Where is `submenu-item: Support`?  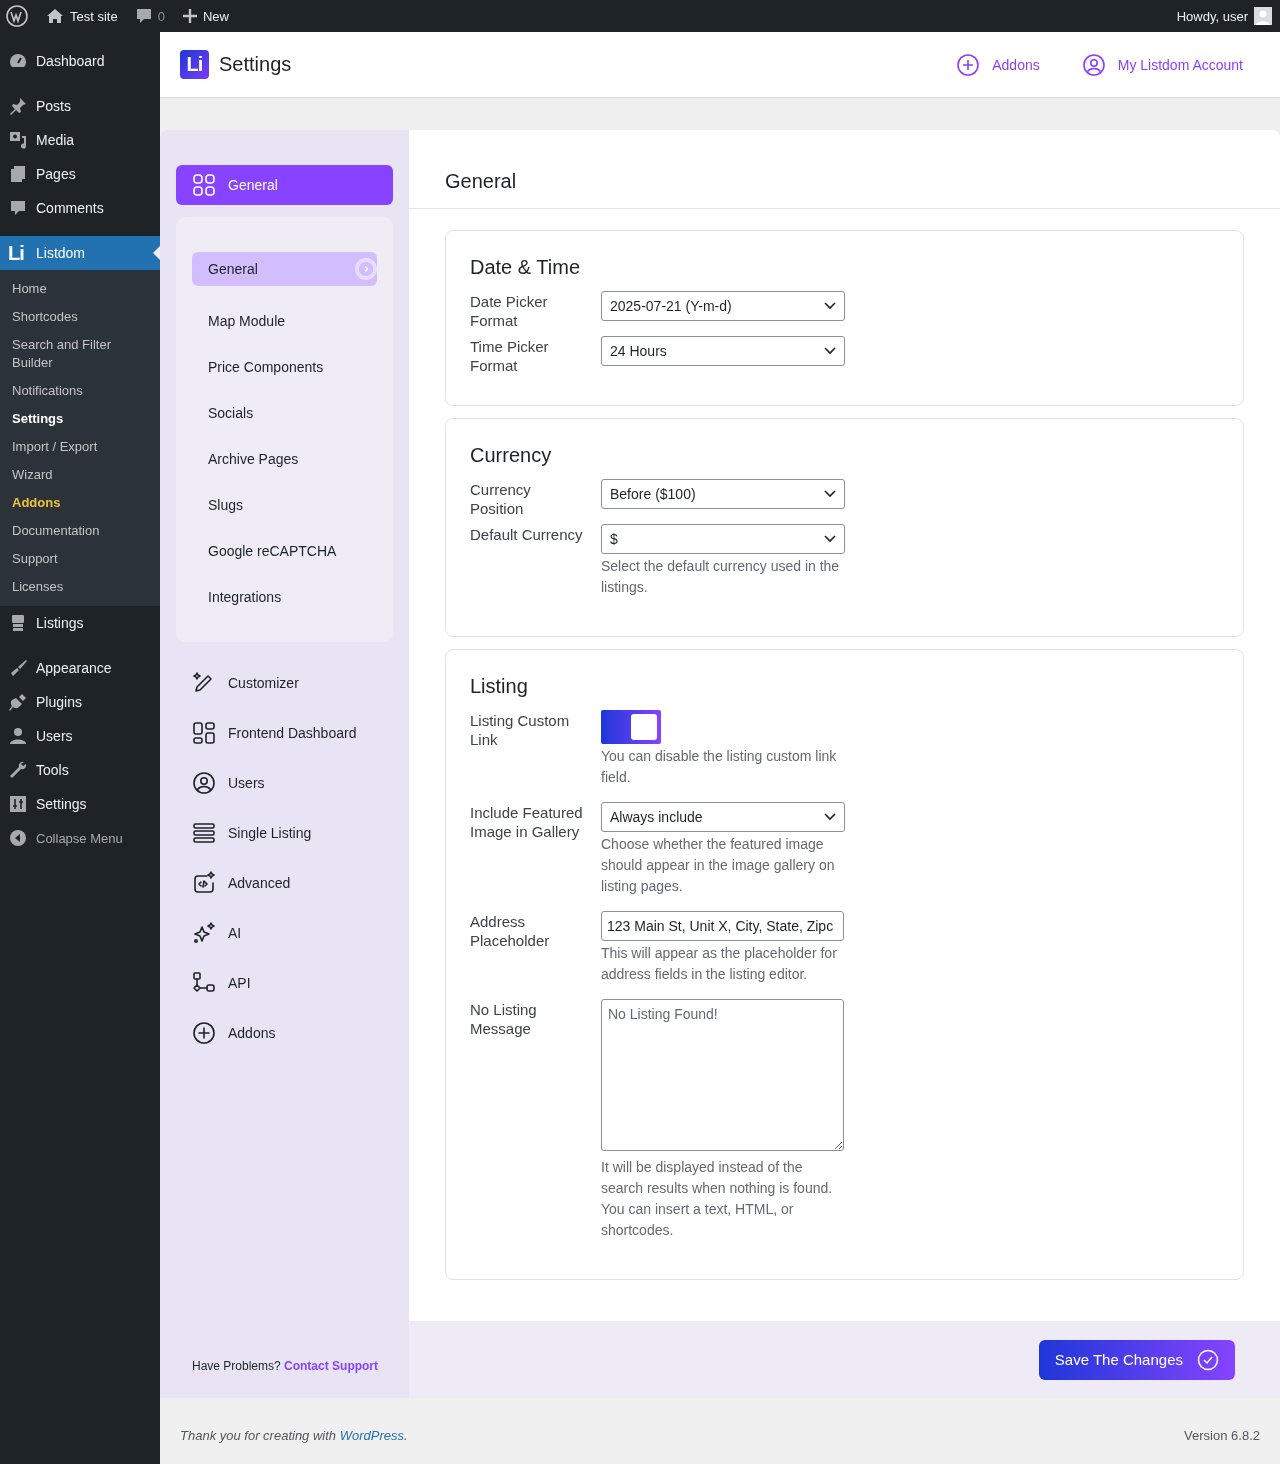
submenu-item: Support is located at coordinates (80, 559).